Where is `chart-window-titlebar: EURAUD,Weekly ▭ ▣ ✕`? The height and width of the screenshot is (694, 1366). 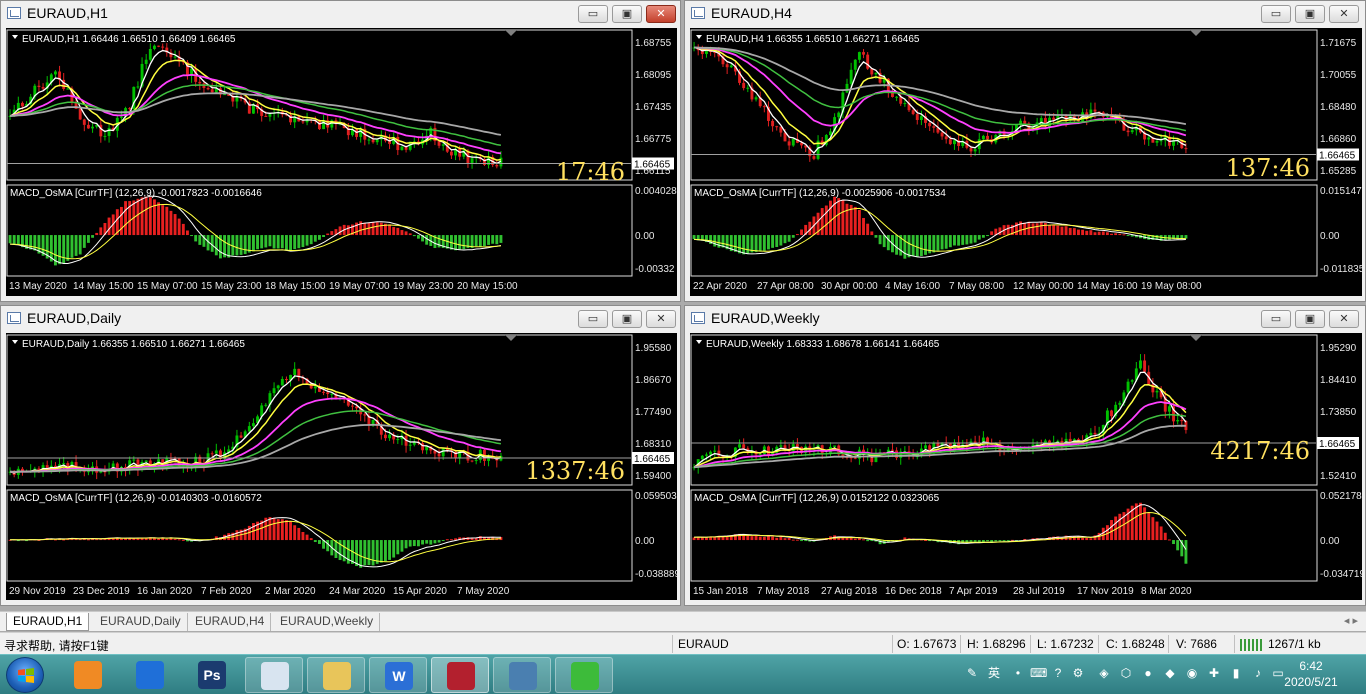
chart-window-titlebar: EURAUD,Weekly ▭ ▣ ✕ is located at coordinates (1025, 319).